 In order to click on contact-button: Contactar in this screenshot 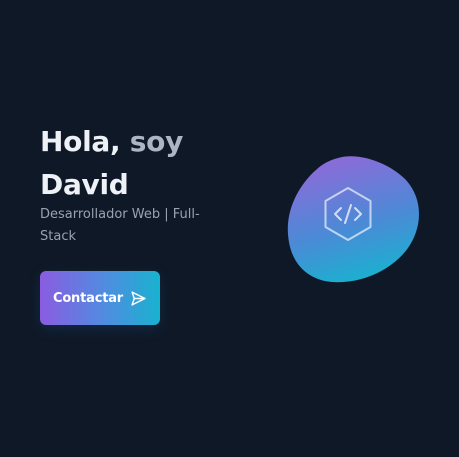, I will do `click(100, 298)`.